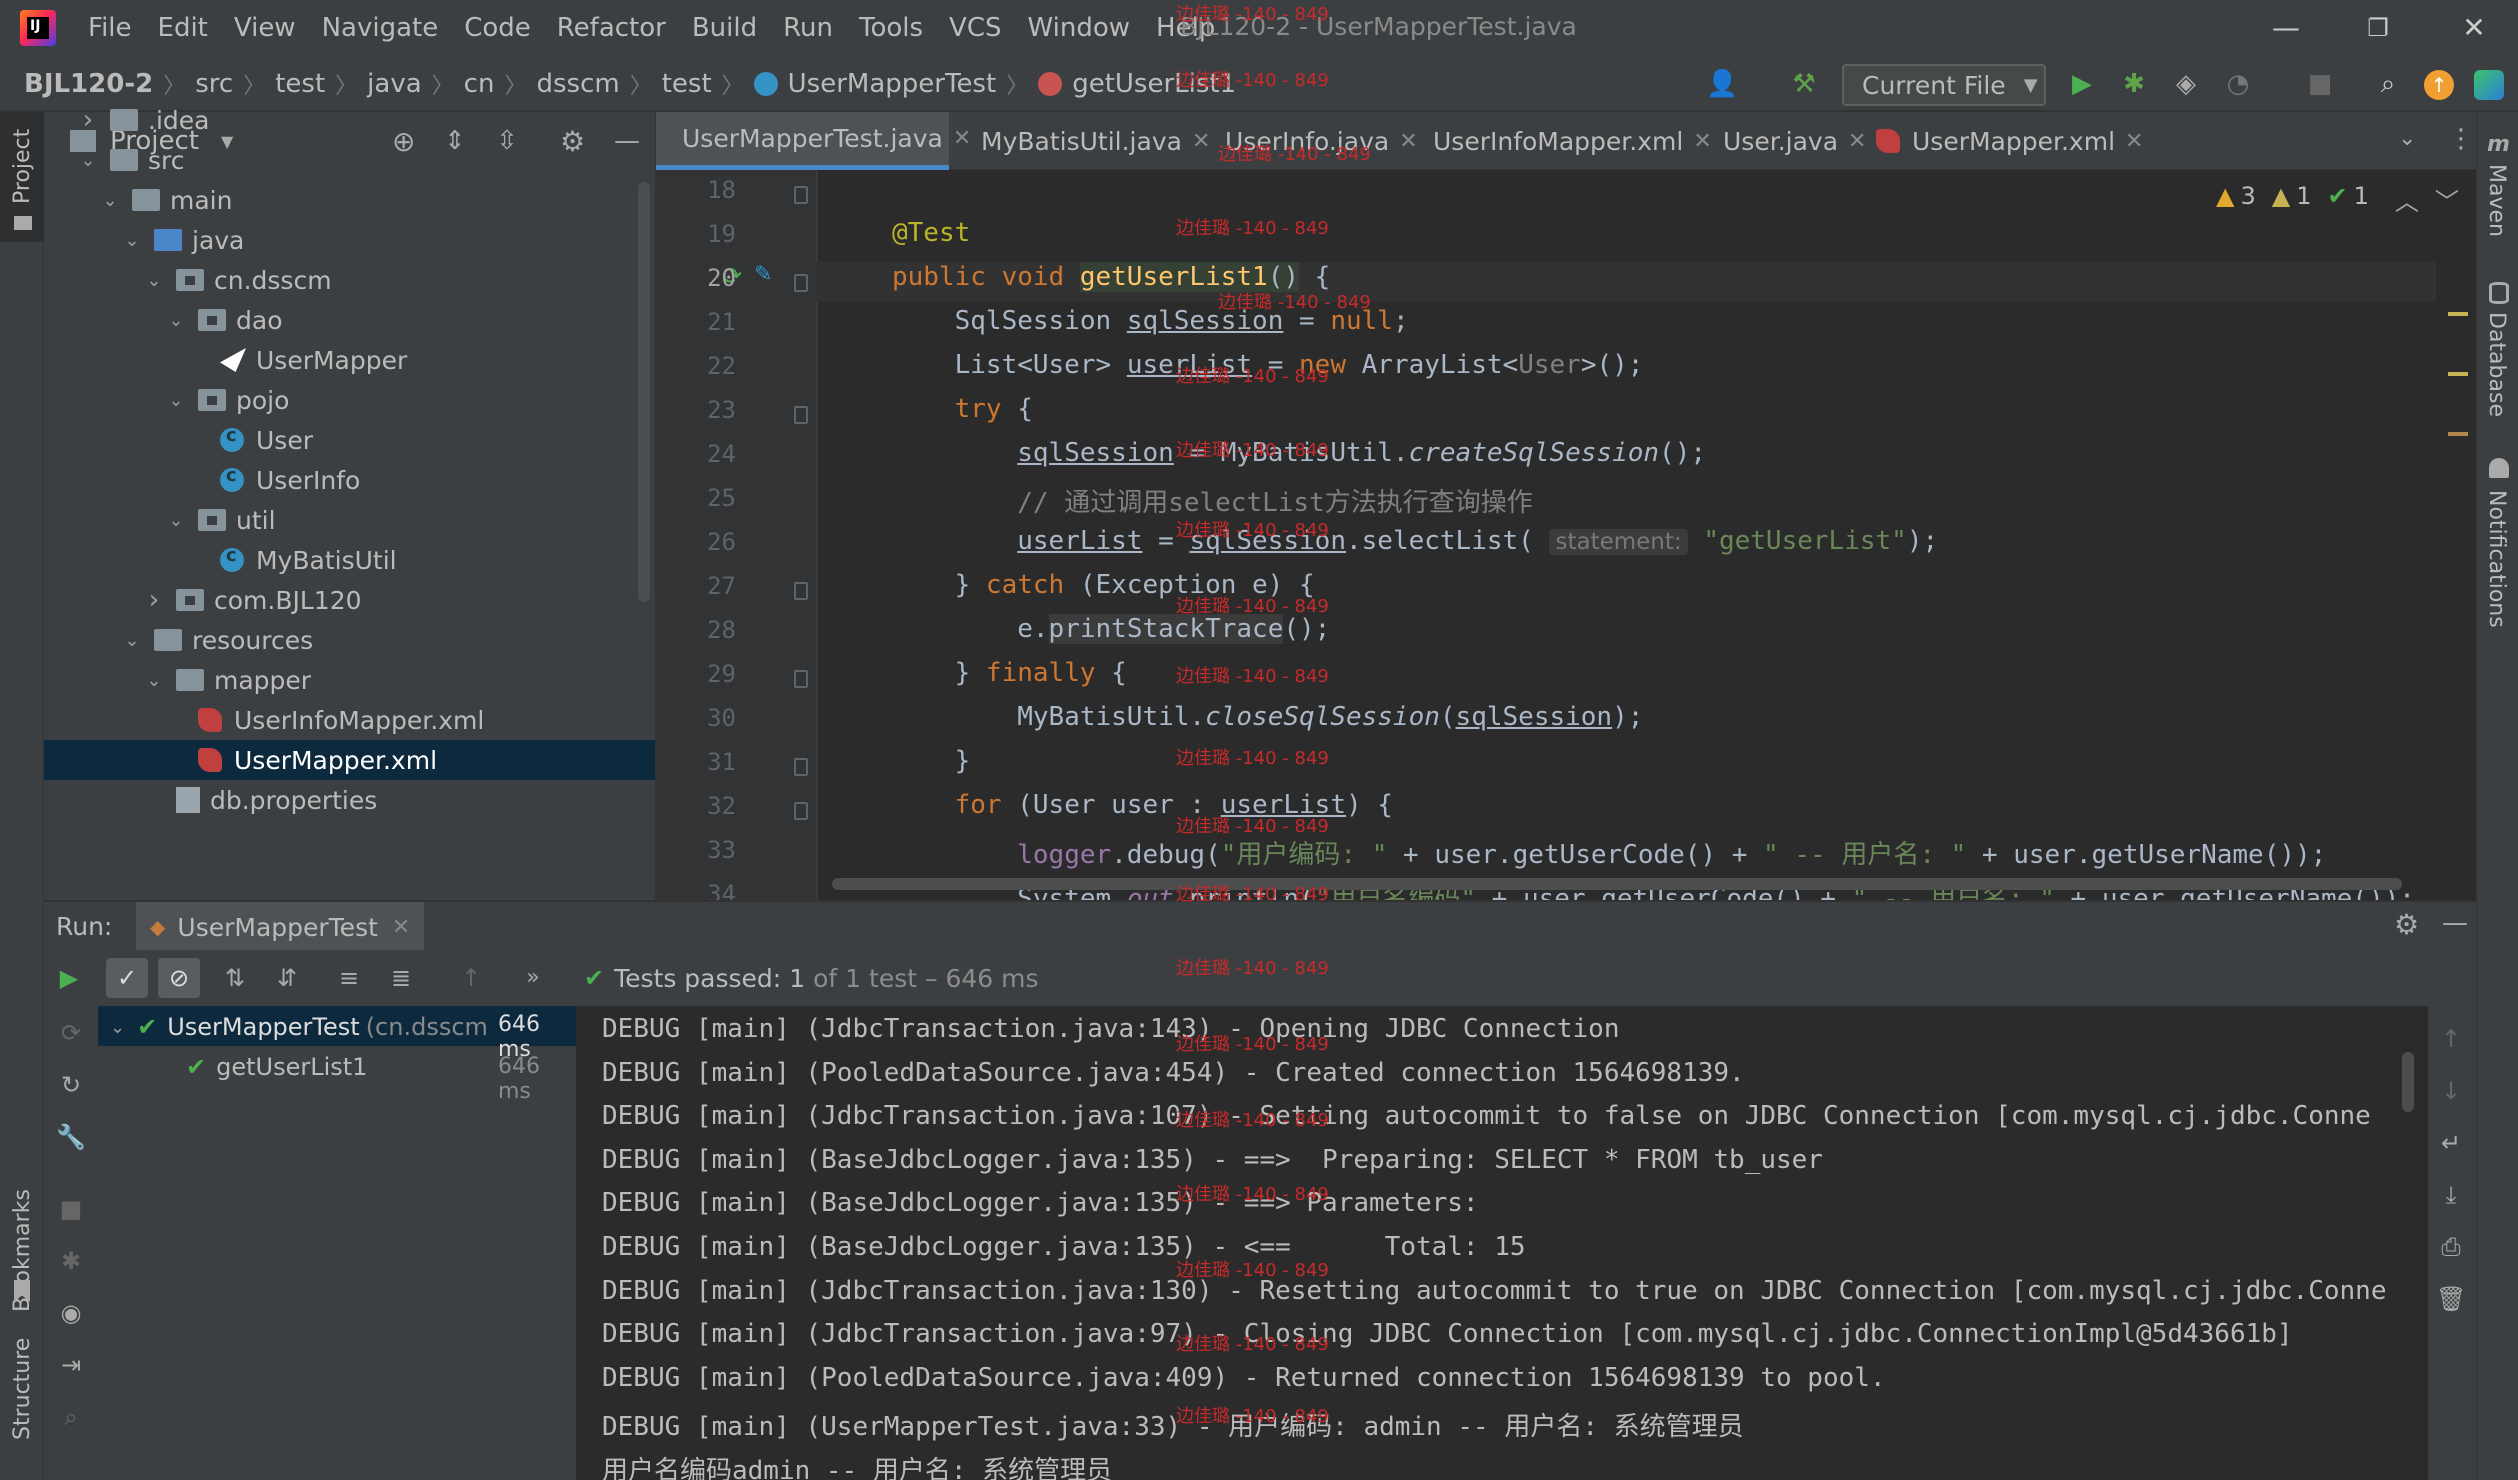 This screenshot has height=1480, width=2518. Describe the element at coordinates (479, 84) in the screenshot. I see `breadcrumb-item: cn` at that location.